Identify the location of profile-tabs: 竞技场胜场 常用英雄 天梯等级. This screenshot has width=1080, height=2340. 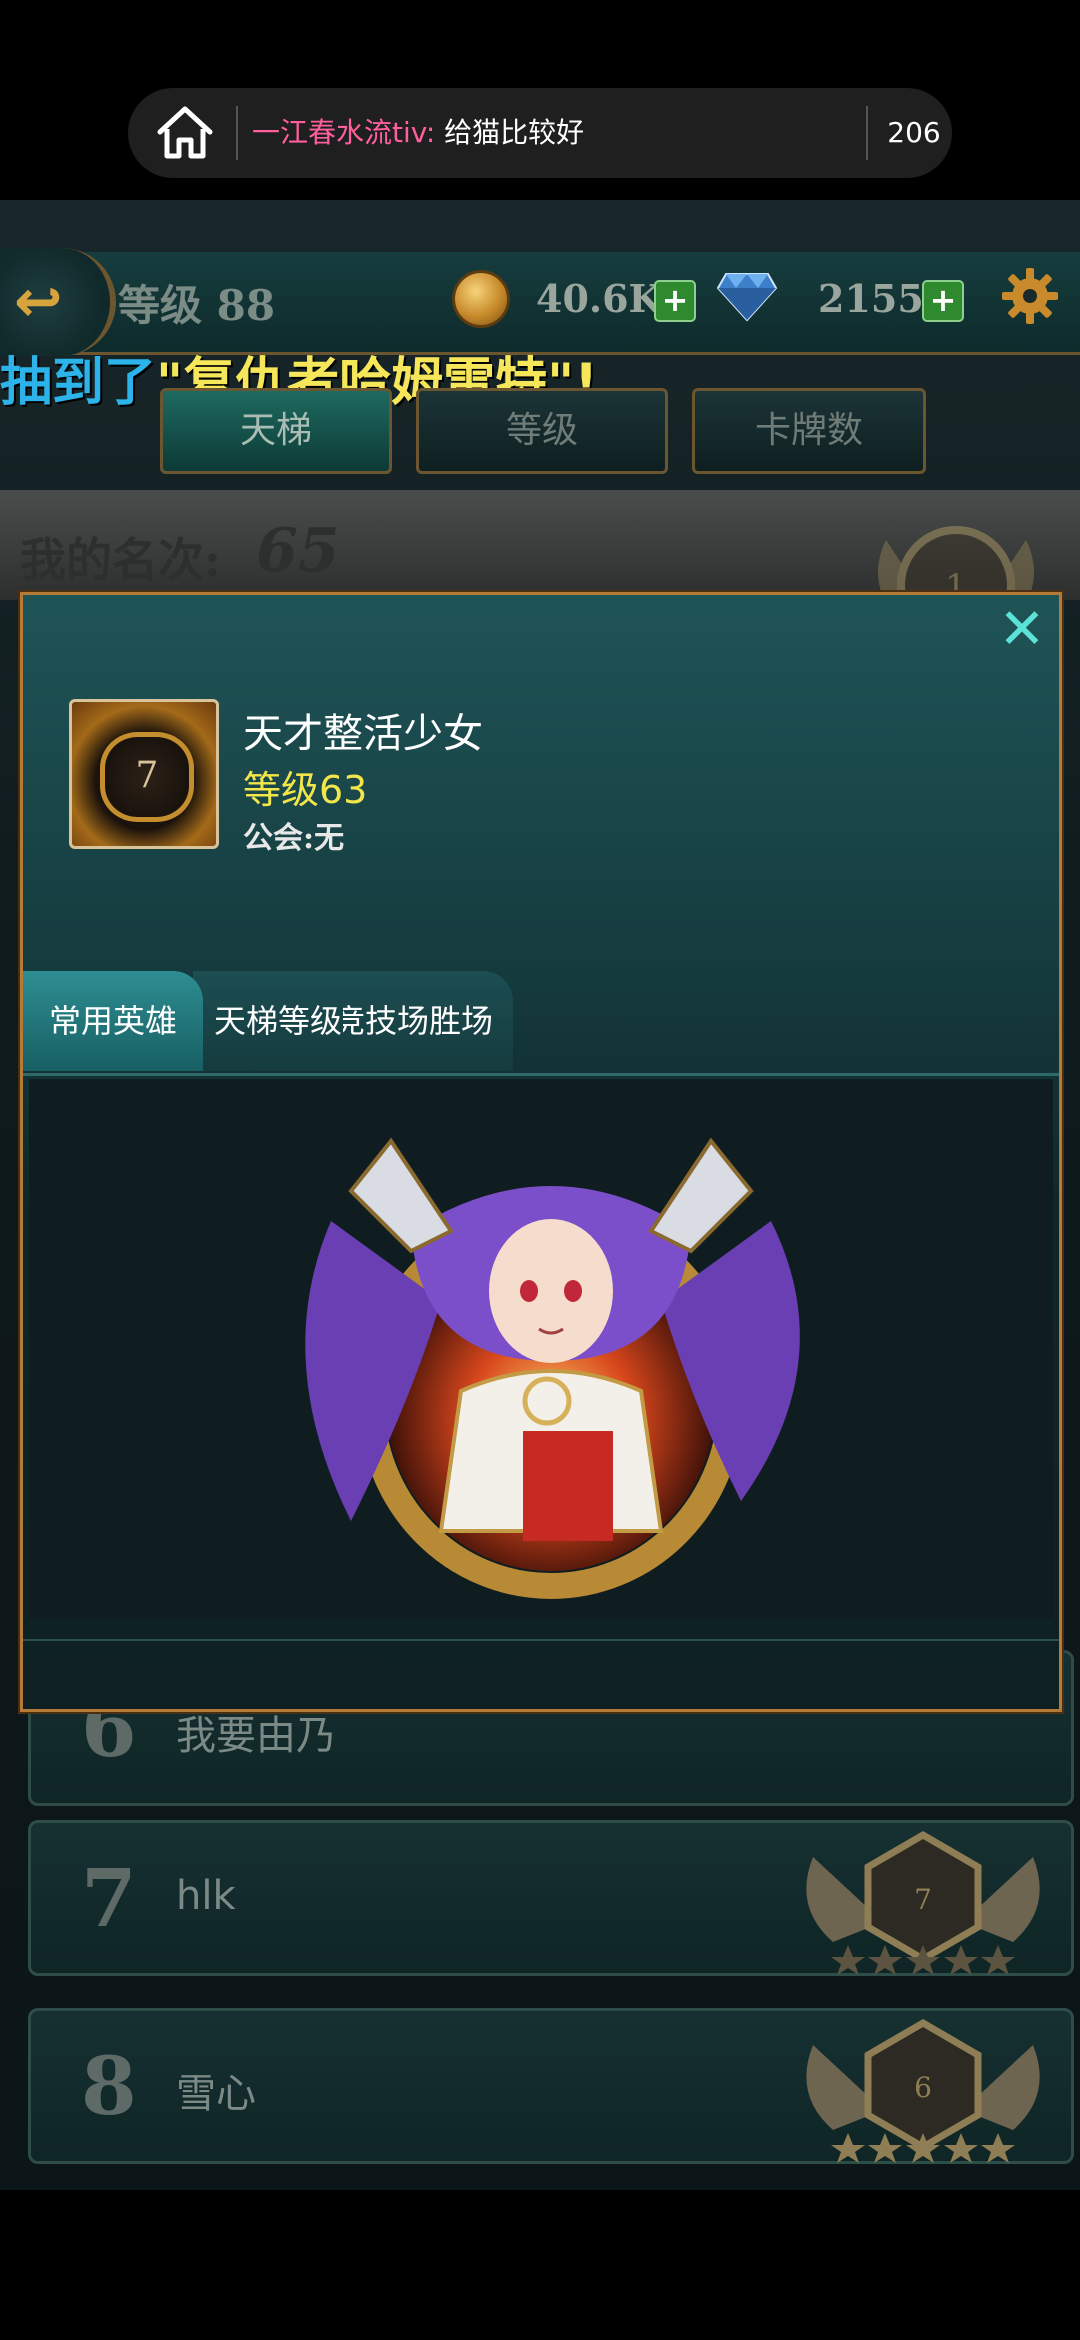
(541, 1023).